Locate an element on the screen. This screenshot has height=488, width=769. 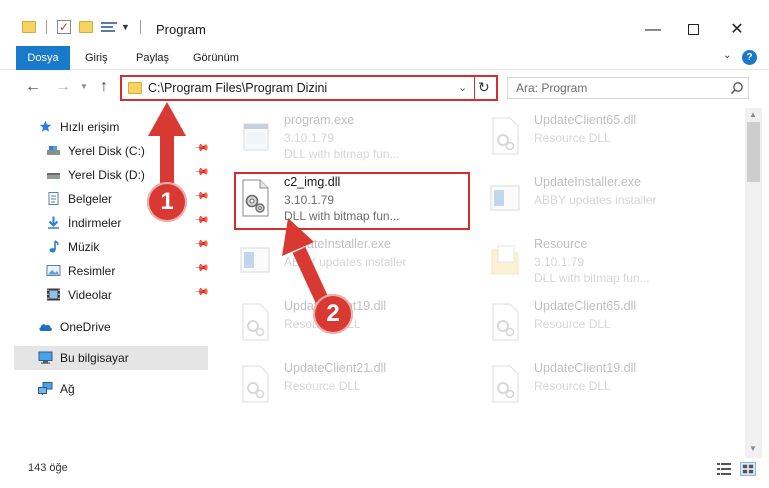
sidebar-item-quick-access: Hızlı erişim is located at coordinates (105, 127).